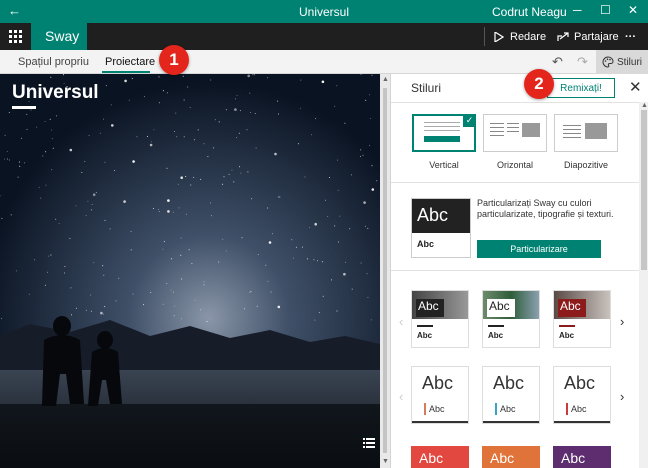 This screenshot has width=648, height=468. Describe the element at coordinates (324, 62) in the screenshot. I see `tab-bar: Spațiul propriu Proiectare ↶ ↷ Stiluri` at that location.